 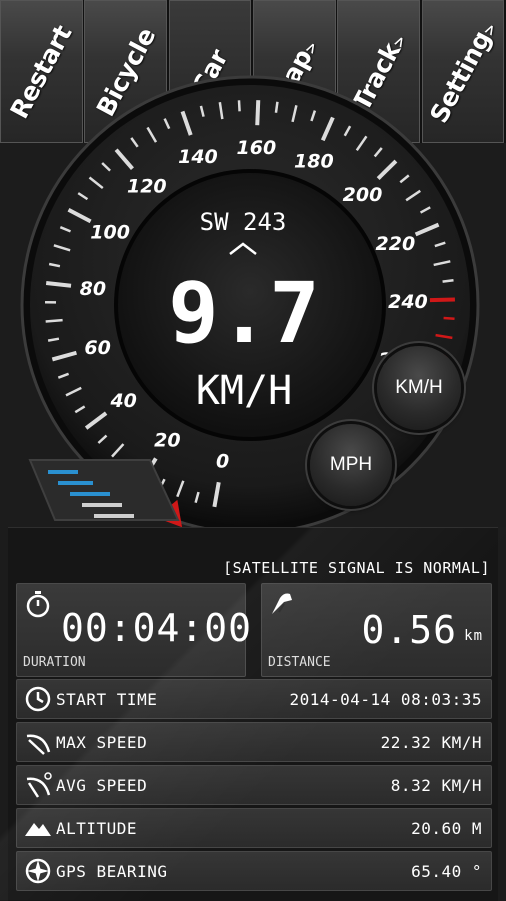 What do you see at coordinates (254, 742) in the screenshot?
I see `stat-row-max-speed: MAX SPEED 22.32 KM/H` at bounding box center [254, 742].